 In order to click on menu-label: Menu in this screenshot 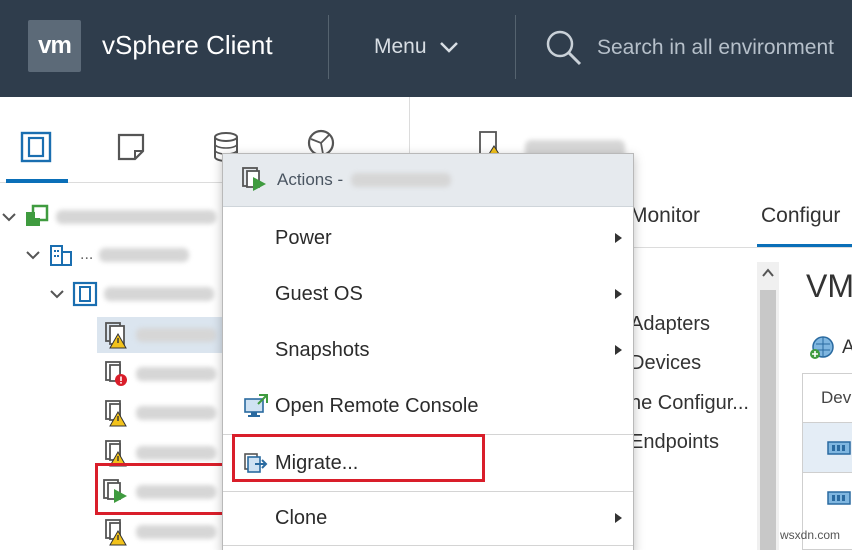, I will do `click(400, 46)`.